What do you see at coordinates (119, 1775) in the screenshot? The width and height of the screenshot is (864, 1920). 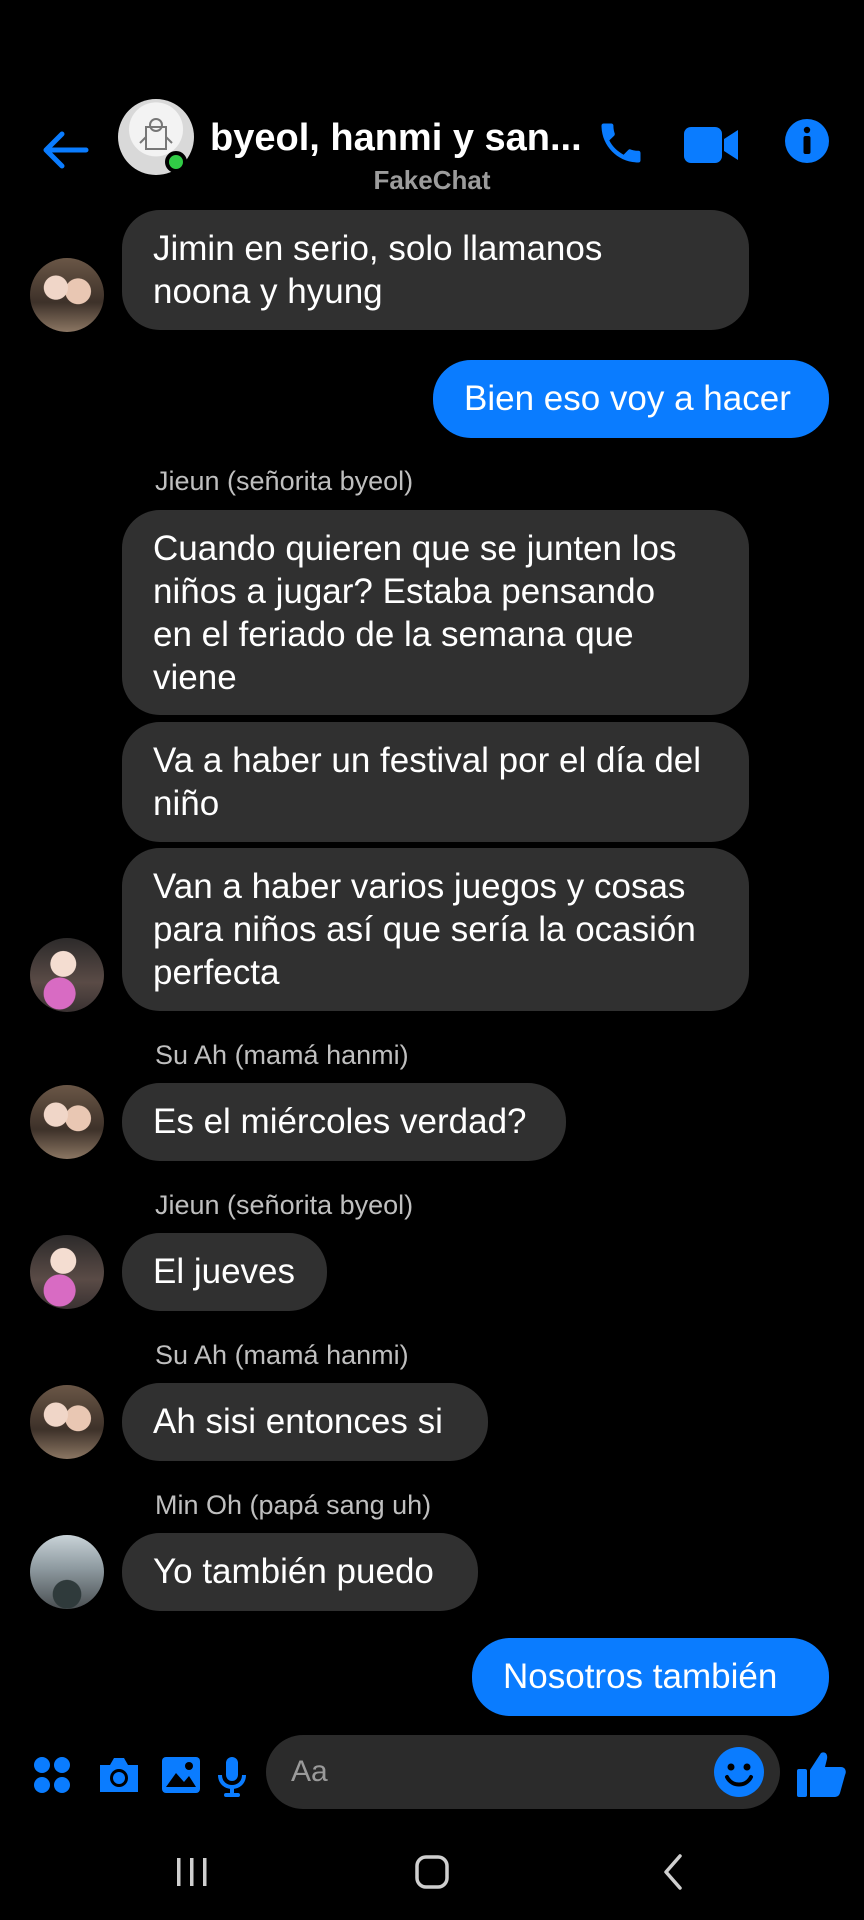 I see `camera-icon` at bounding box center [119, 1775].